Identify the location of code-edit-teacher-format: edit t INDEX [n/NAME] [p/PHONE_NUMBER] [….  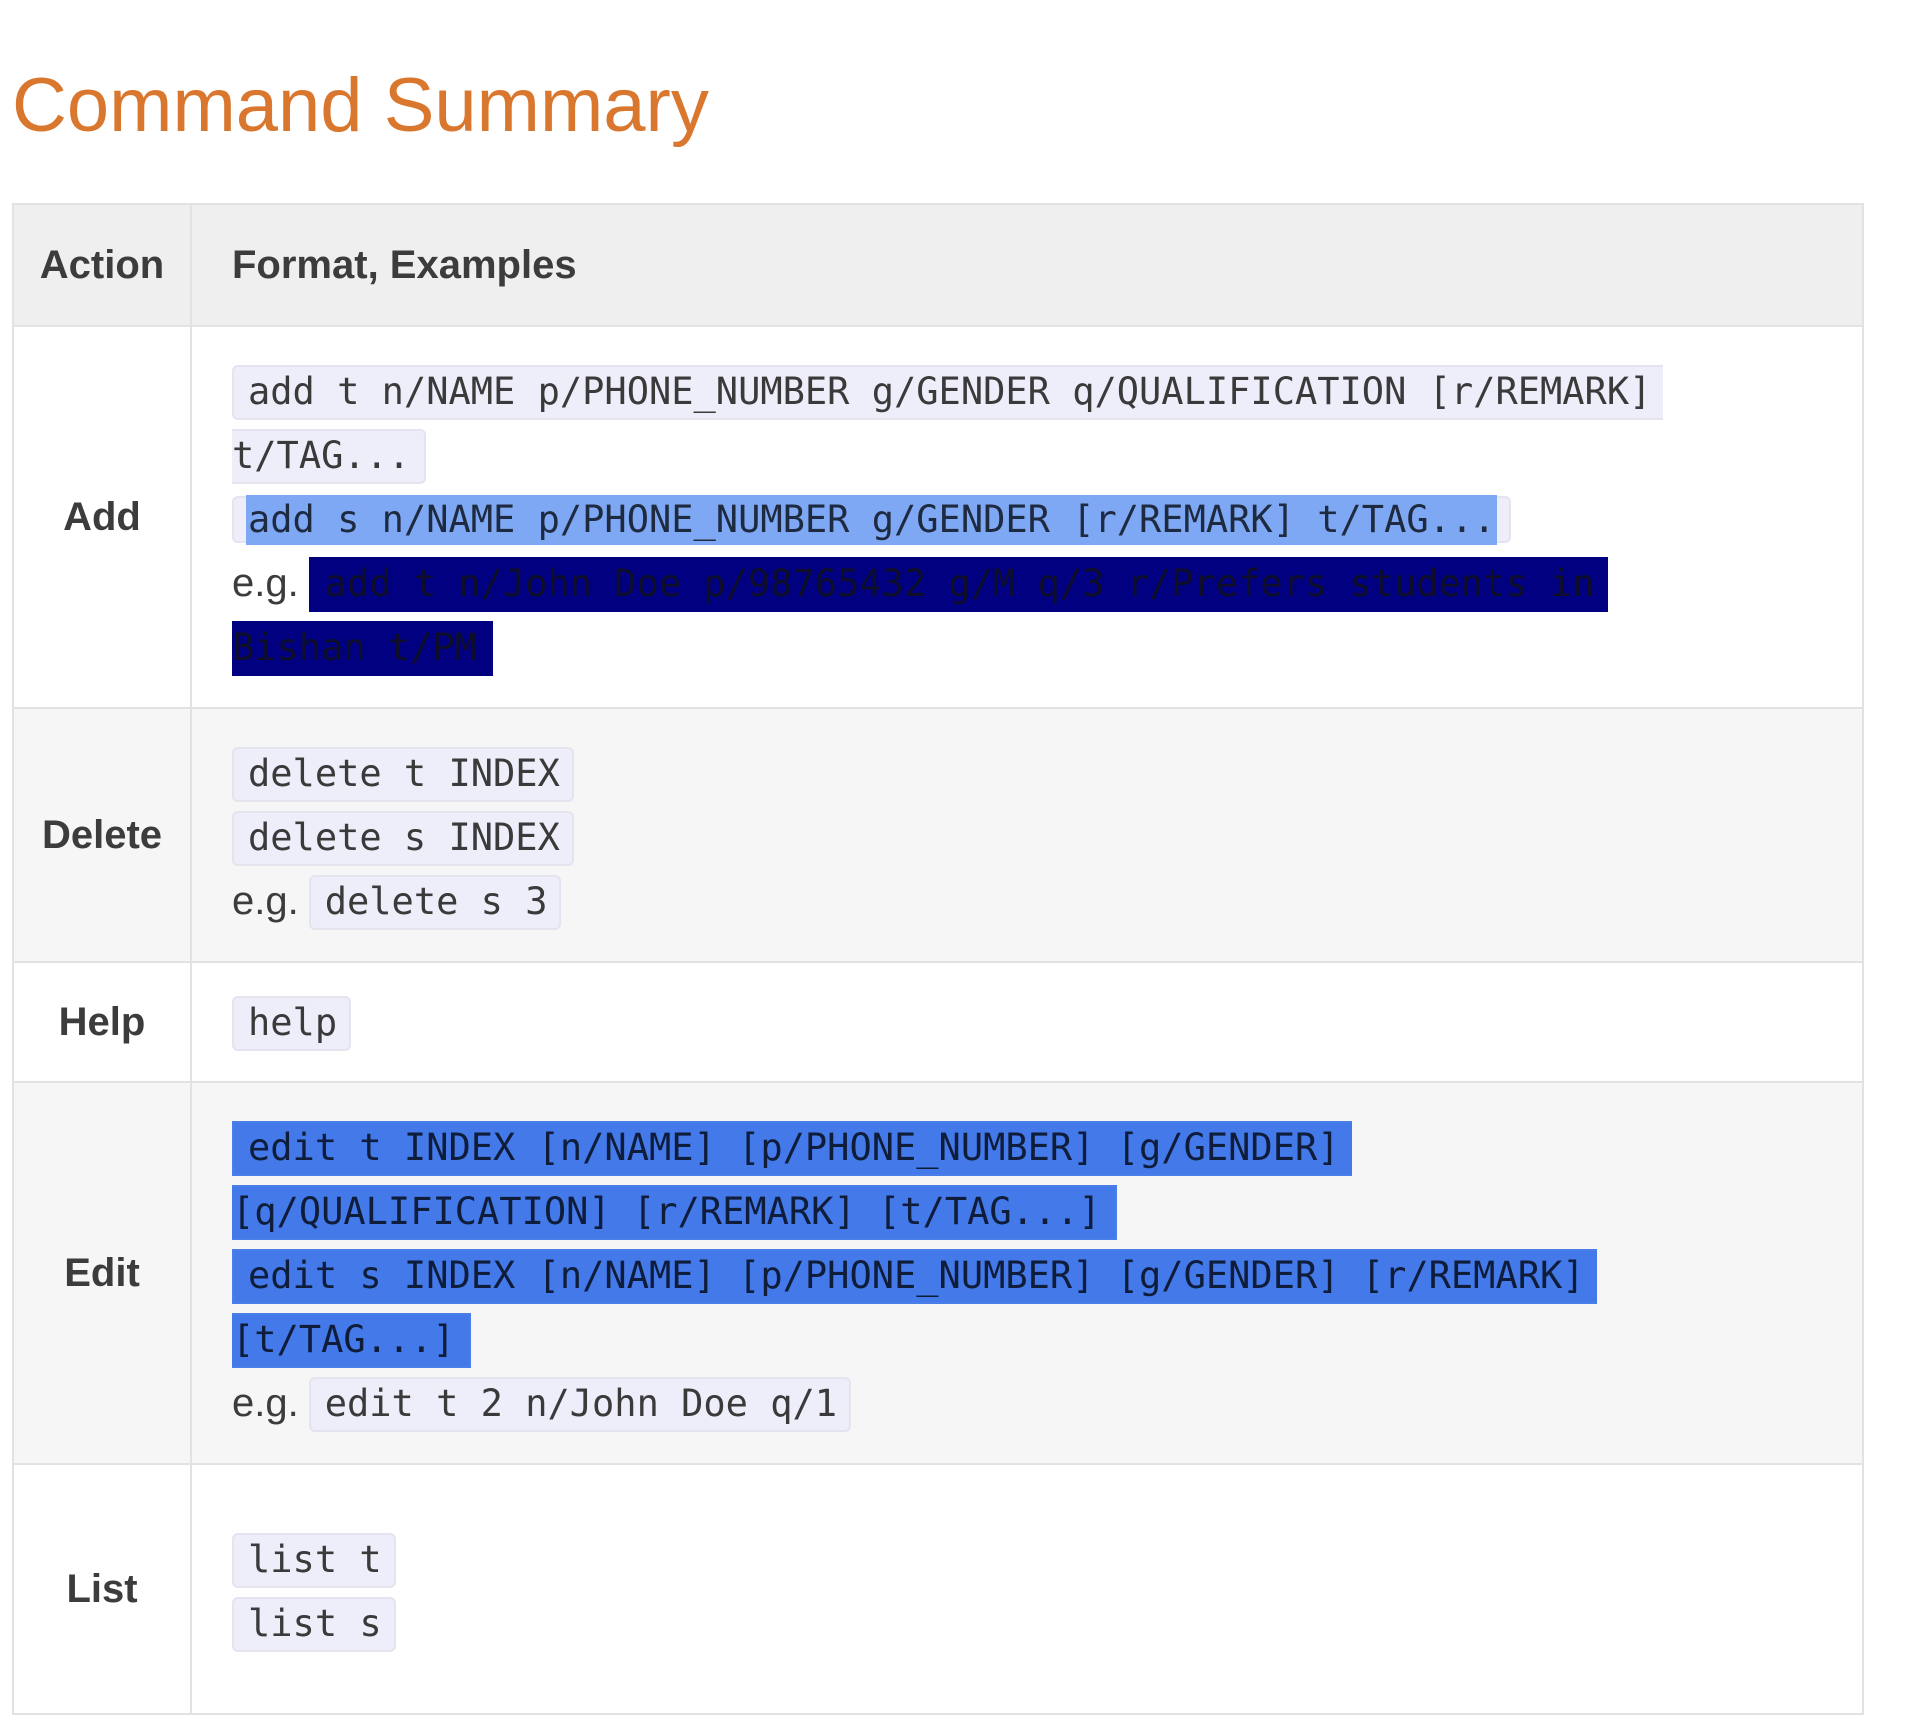
(792, 1148).